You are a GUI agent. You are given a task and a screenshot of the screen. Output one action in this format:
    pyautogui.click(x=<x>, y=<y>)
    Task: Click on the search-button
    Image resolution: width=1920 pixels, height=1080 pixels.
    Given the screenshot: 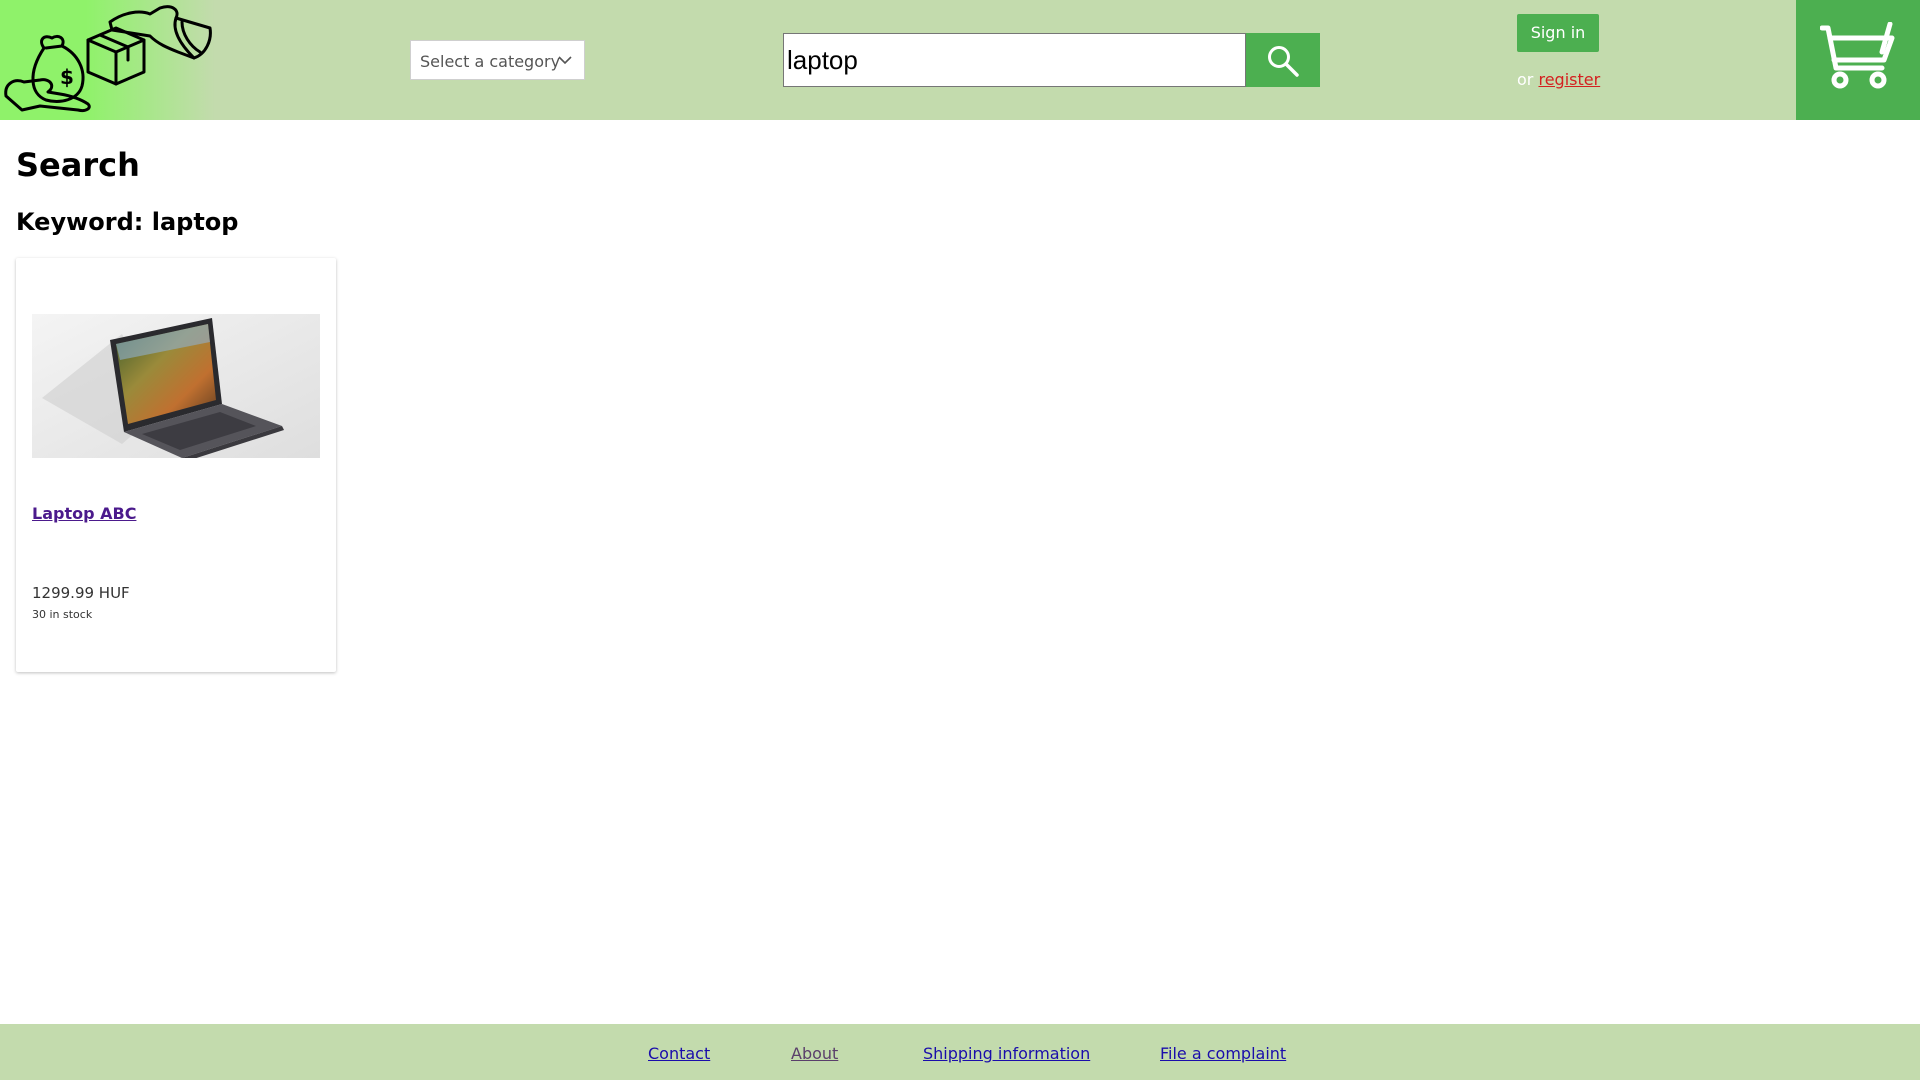 What is the action you would take?
    pyautogui.click(x=1283, y=60)
    